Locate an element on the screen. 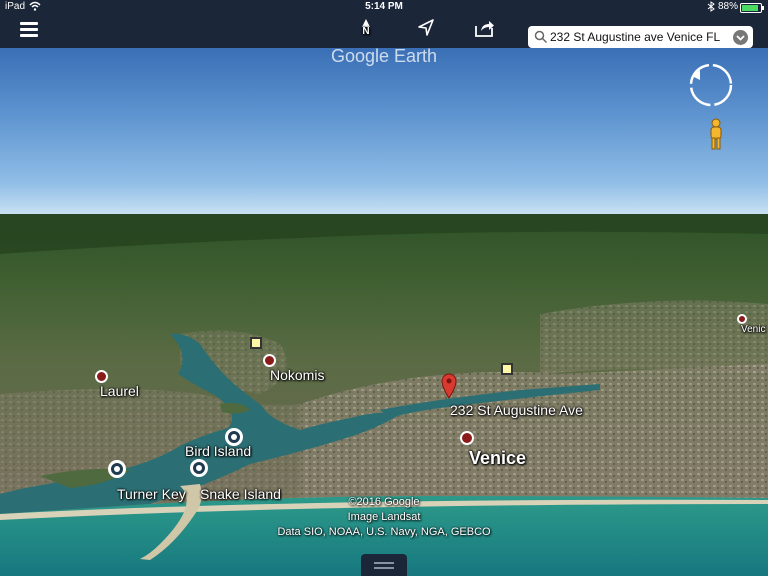 This screenshot has height=576, width=768. copyright-text: ©2016 Google is located at coordinates (384, 502).